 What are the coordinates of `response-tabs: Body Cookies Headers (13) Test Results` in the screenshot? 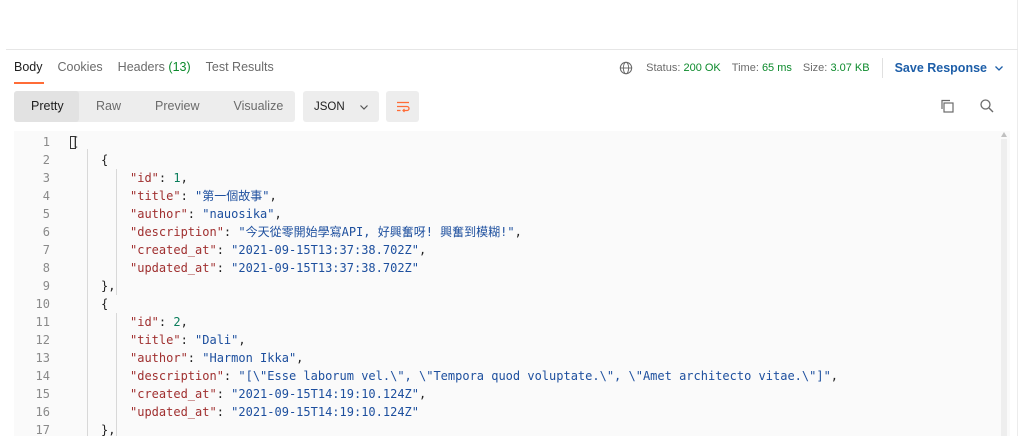 It's located at (151, 68).